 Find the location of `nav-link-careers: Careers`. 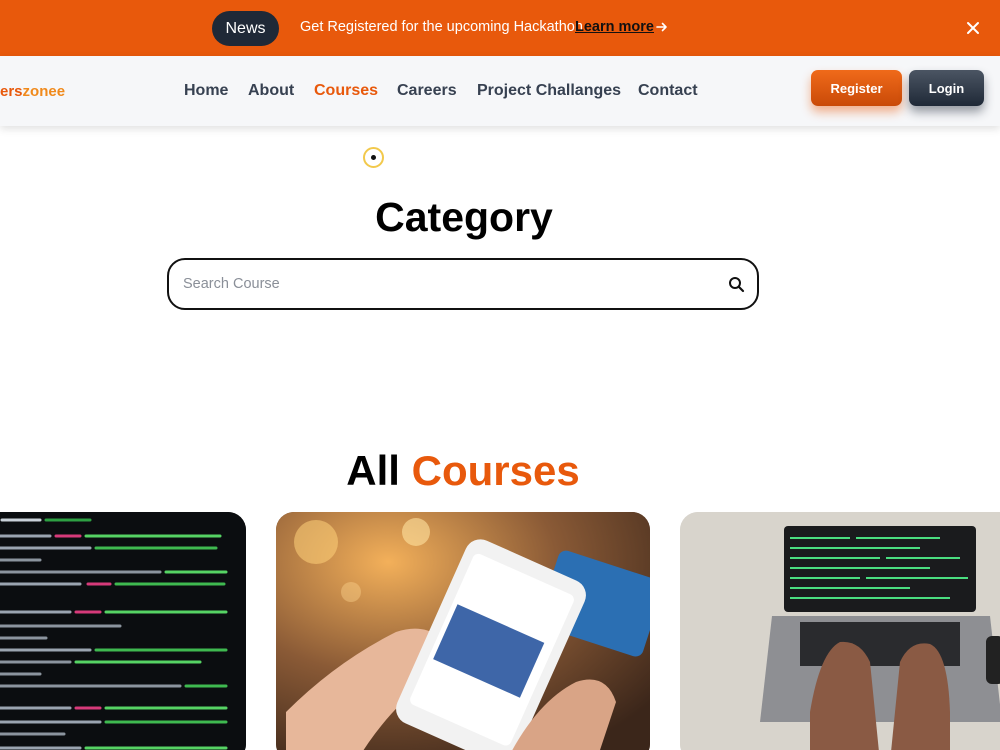

nav-link-careers: Careers is located at coordinates (427, 91).